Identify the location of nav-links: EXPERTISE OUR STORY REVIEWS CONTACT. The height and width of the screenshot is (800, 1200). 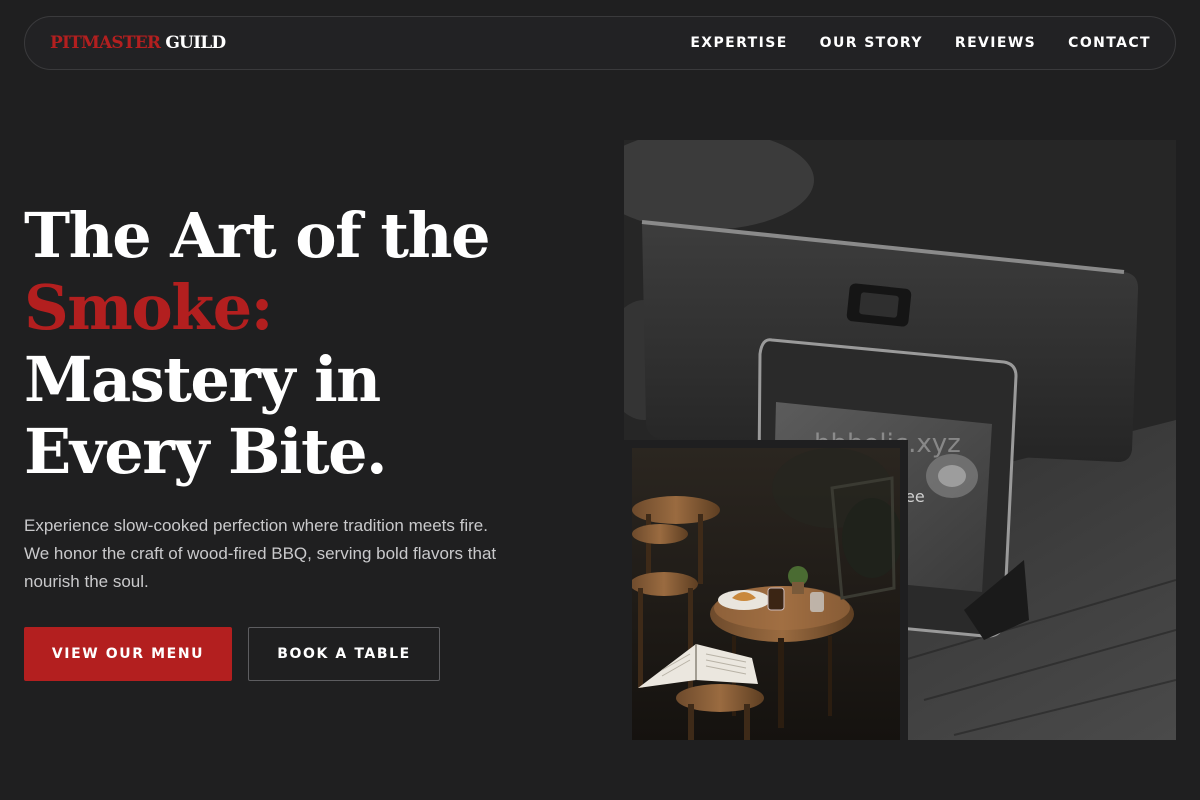
(920, 43).